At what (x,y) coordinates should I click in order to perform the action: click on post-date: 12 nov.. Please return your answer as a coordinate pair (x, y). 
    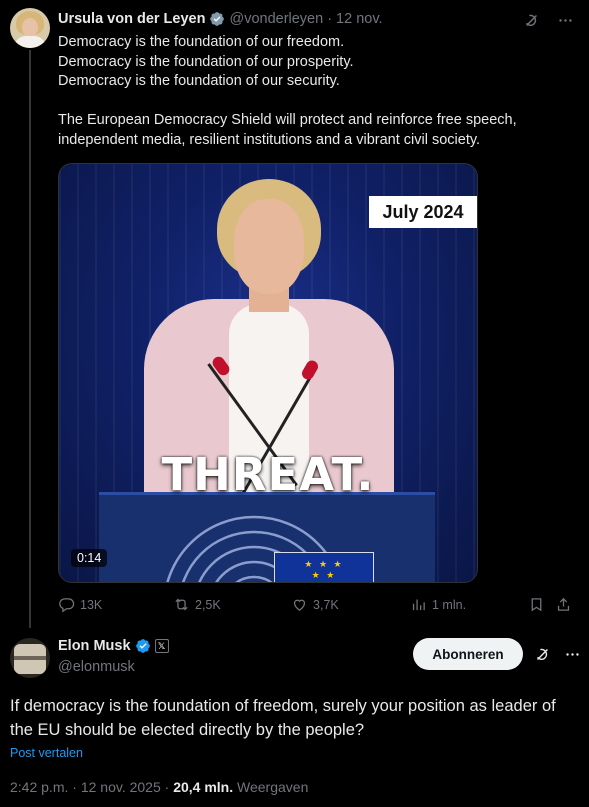
    Looking at the image, I should click on (359, 19).